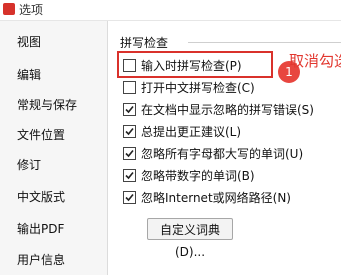  What do you see at coordinates (9, 9) in the screenshot?
I see `app-icon` at bounding box center [9, 9].